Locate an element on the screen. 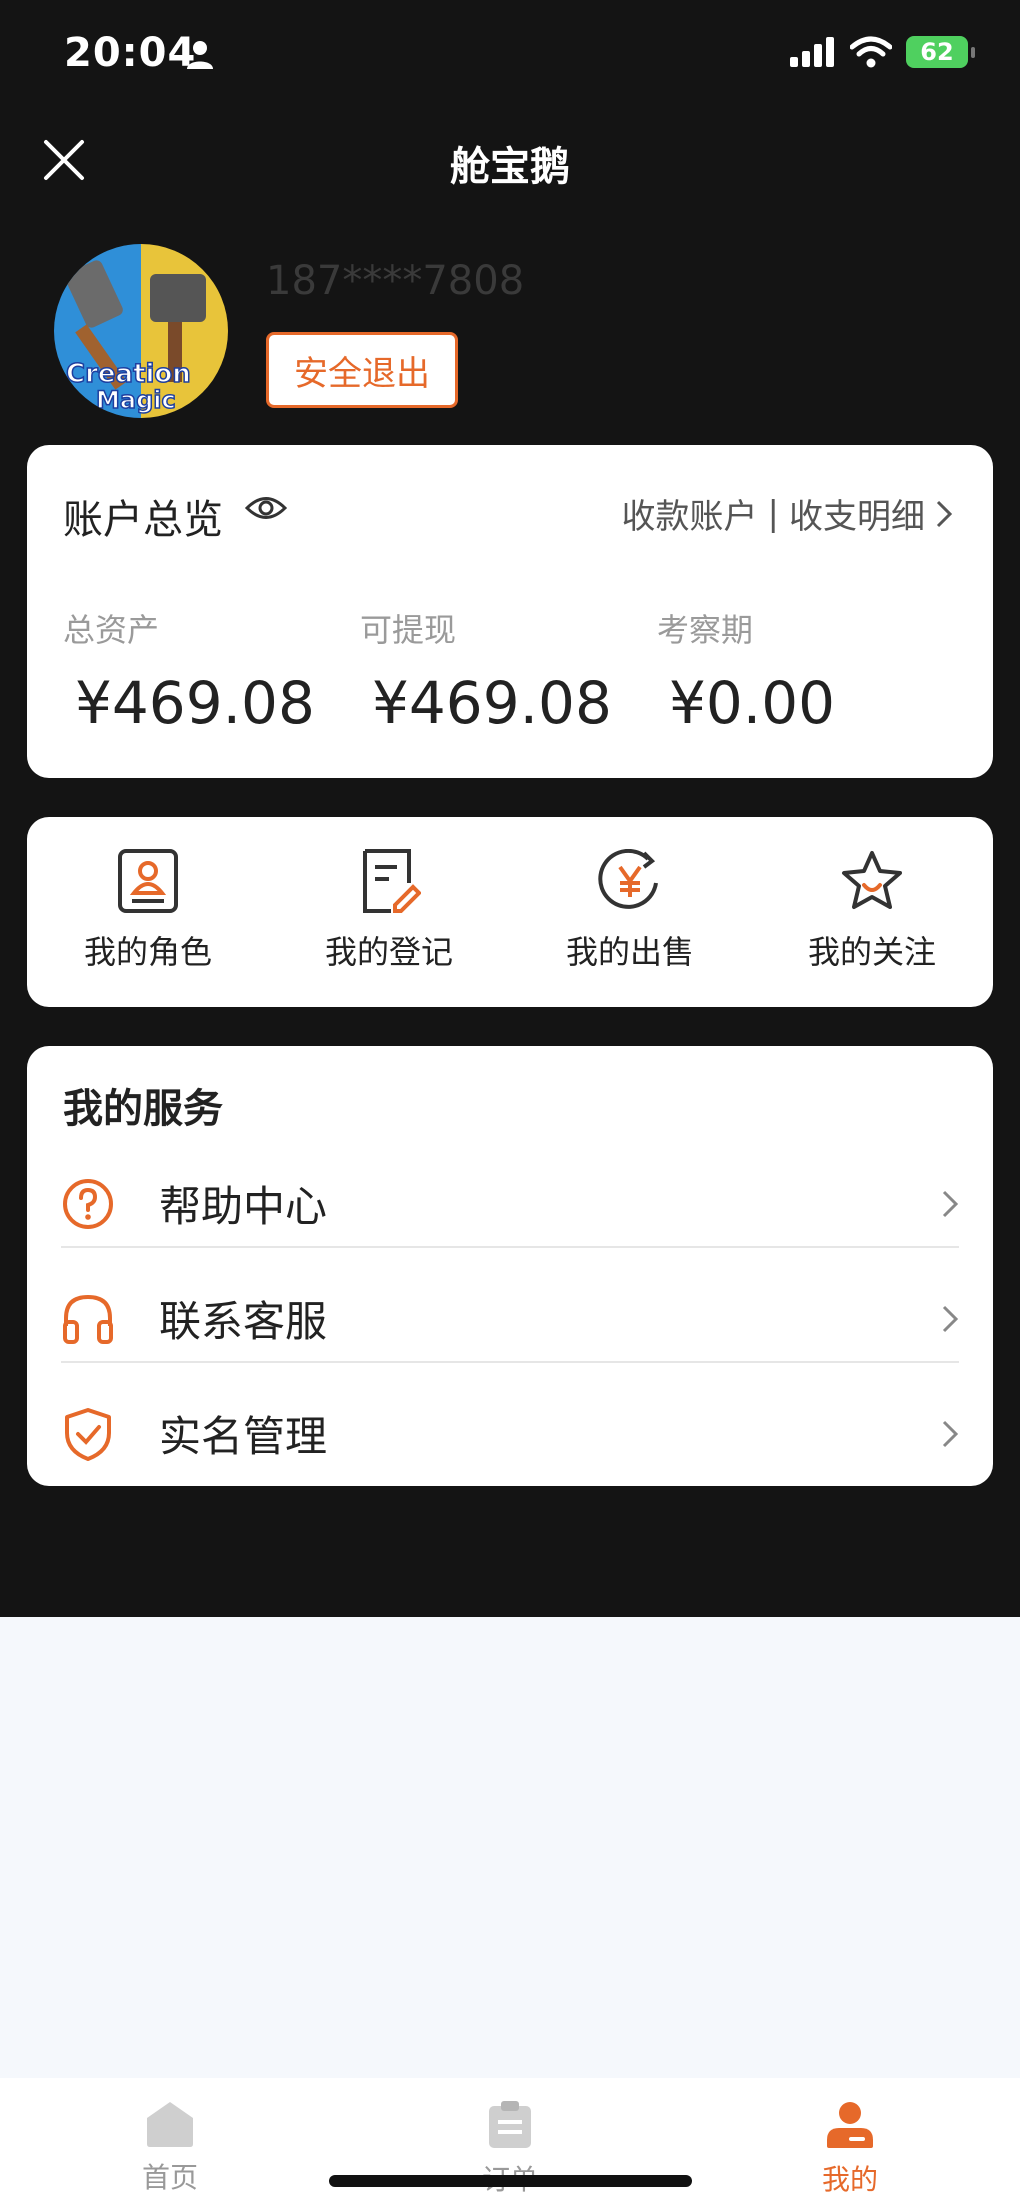  tab-home: 首页 is located at coordinates (170, 2148).